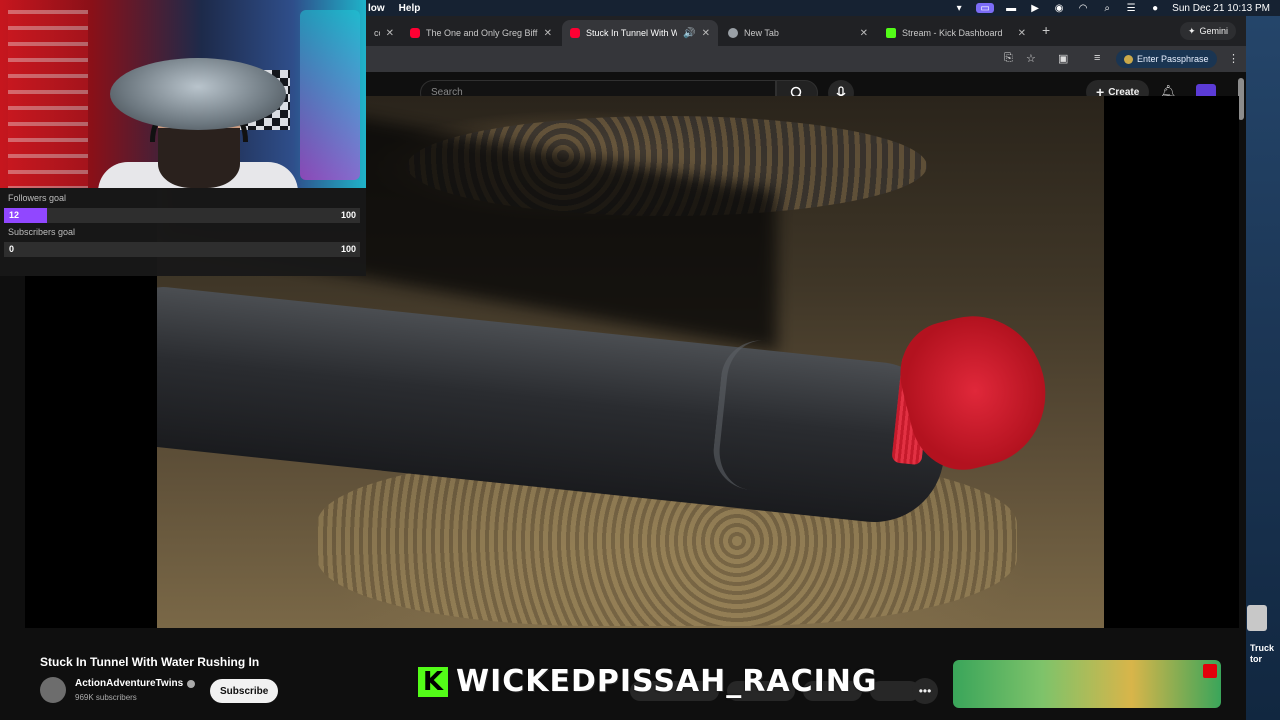  Describe the element at coordinates (37, 198) in the screenshot. I see `followers-goal-label: Followers goal` at that location.